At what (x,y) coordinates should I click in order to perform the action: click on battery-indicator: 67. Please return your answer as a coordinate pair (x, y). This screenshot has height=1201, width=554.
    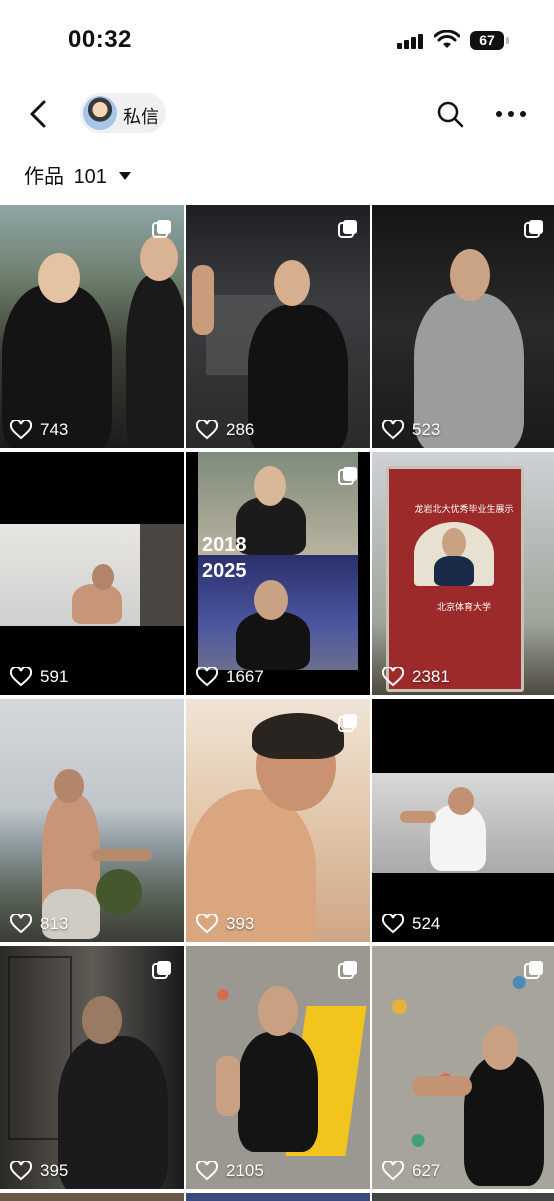
    Looking at the image, I should click on (489, 40).